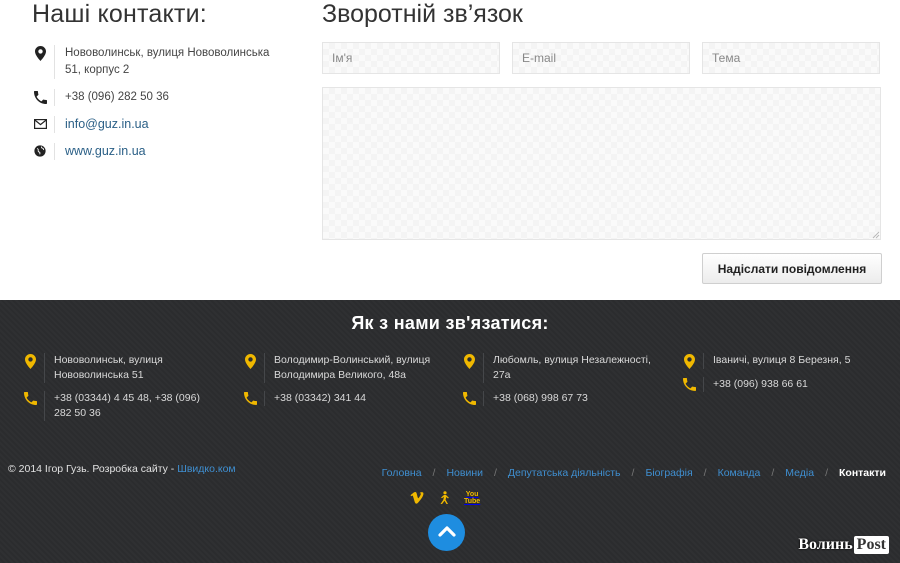  Describe the element at coordinates (540, 398) in the screenshot. I see `office-phone: +38 (068) 998 67 73` at that location.